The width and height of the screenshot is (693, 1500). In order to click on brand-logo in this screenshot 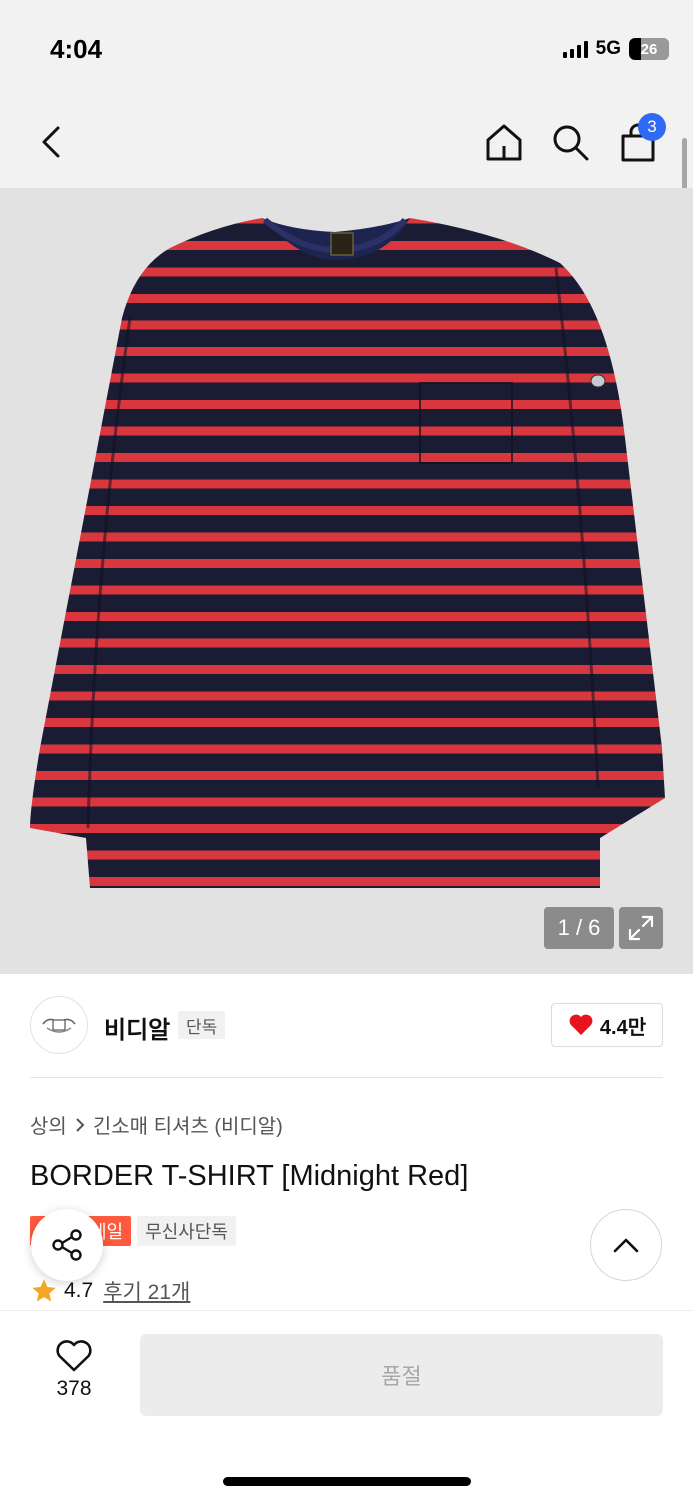, I will do `click(59, 1025)`.